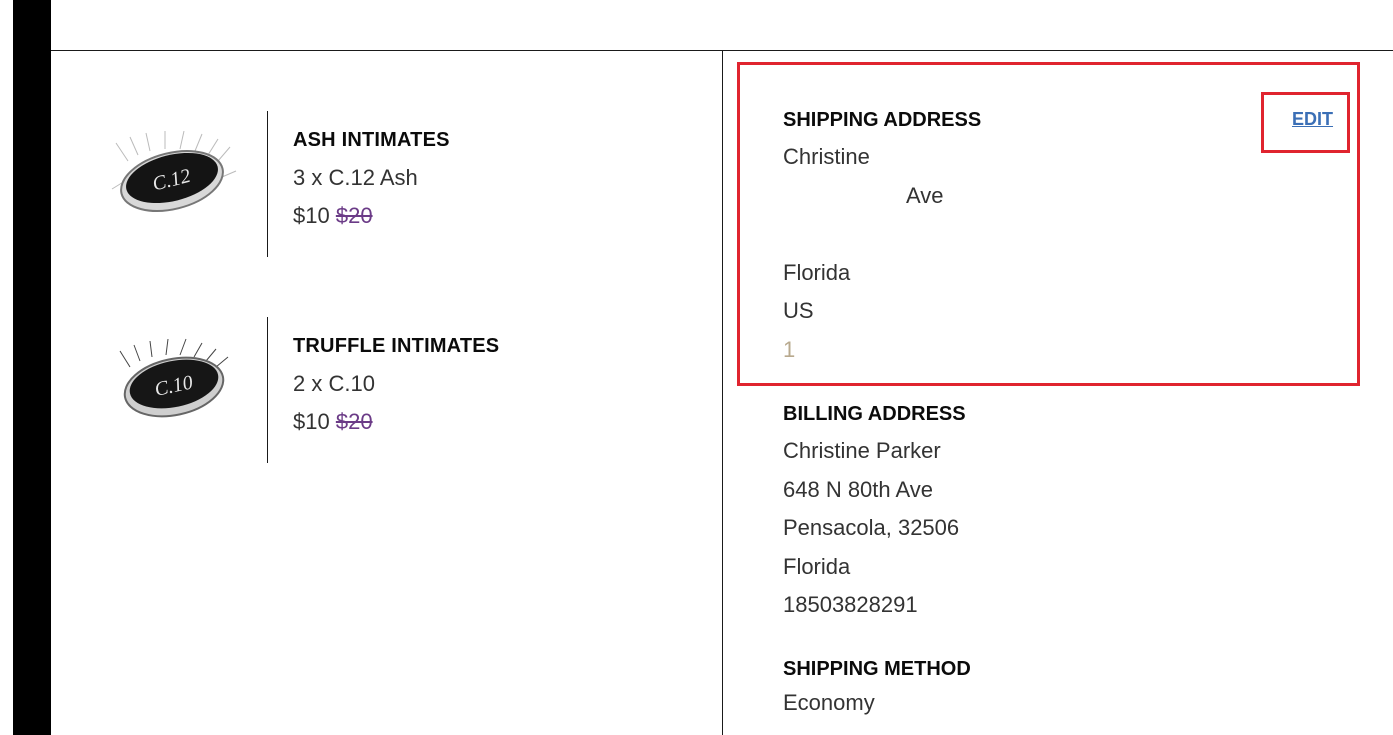 The image size is (1393, 735). What do you see at coordinates (850, 604) in the screenshot?
I see `billing-phone: 18503828291` at bounding box center [850, 604].